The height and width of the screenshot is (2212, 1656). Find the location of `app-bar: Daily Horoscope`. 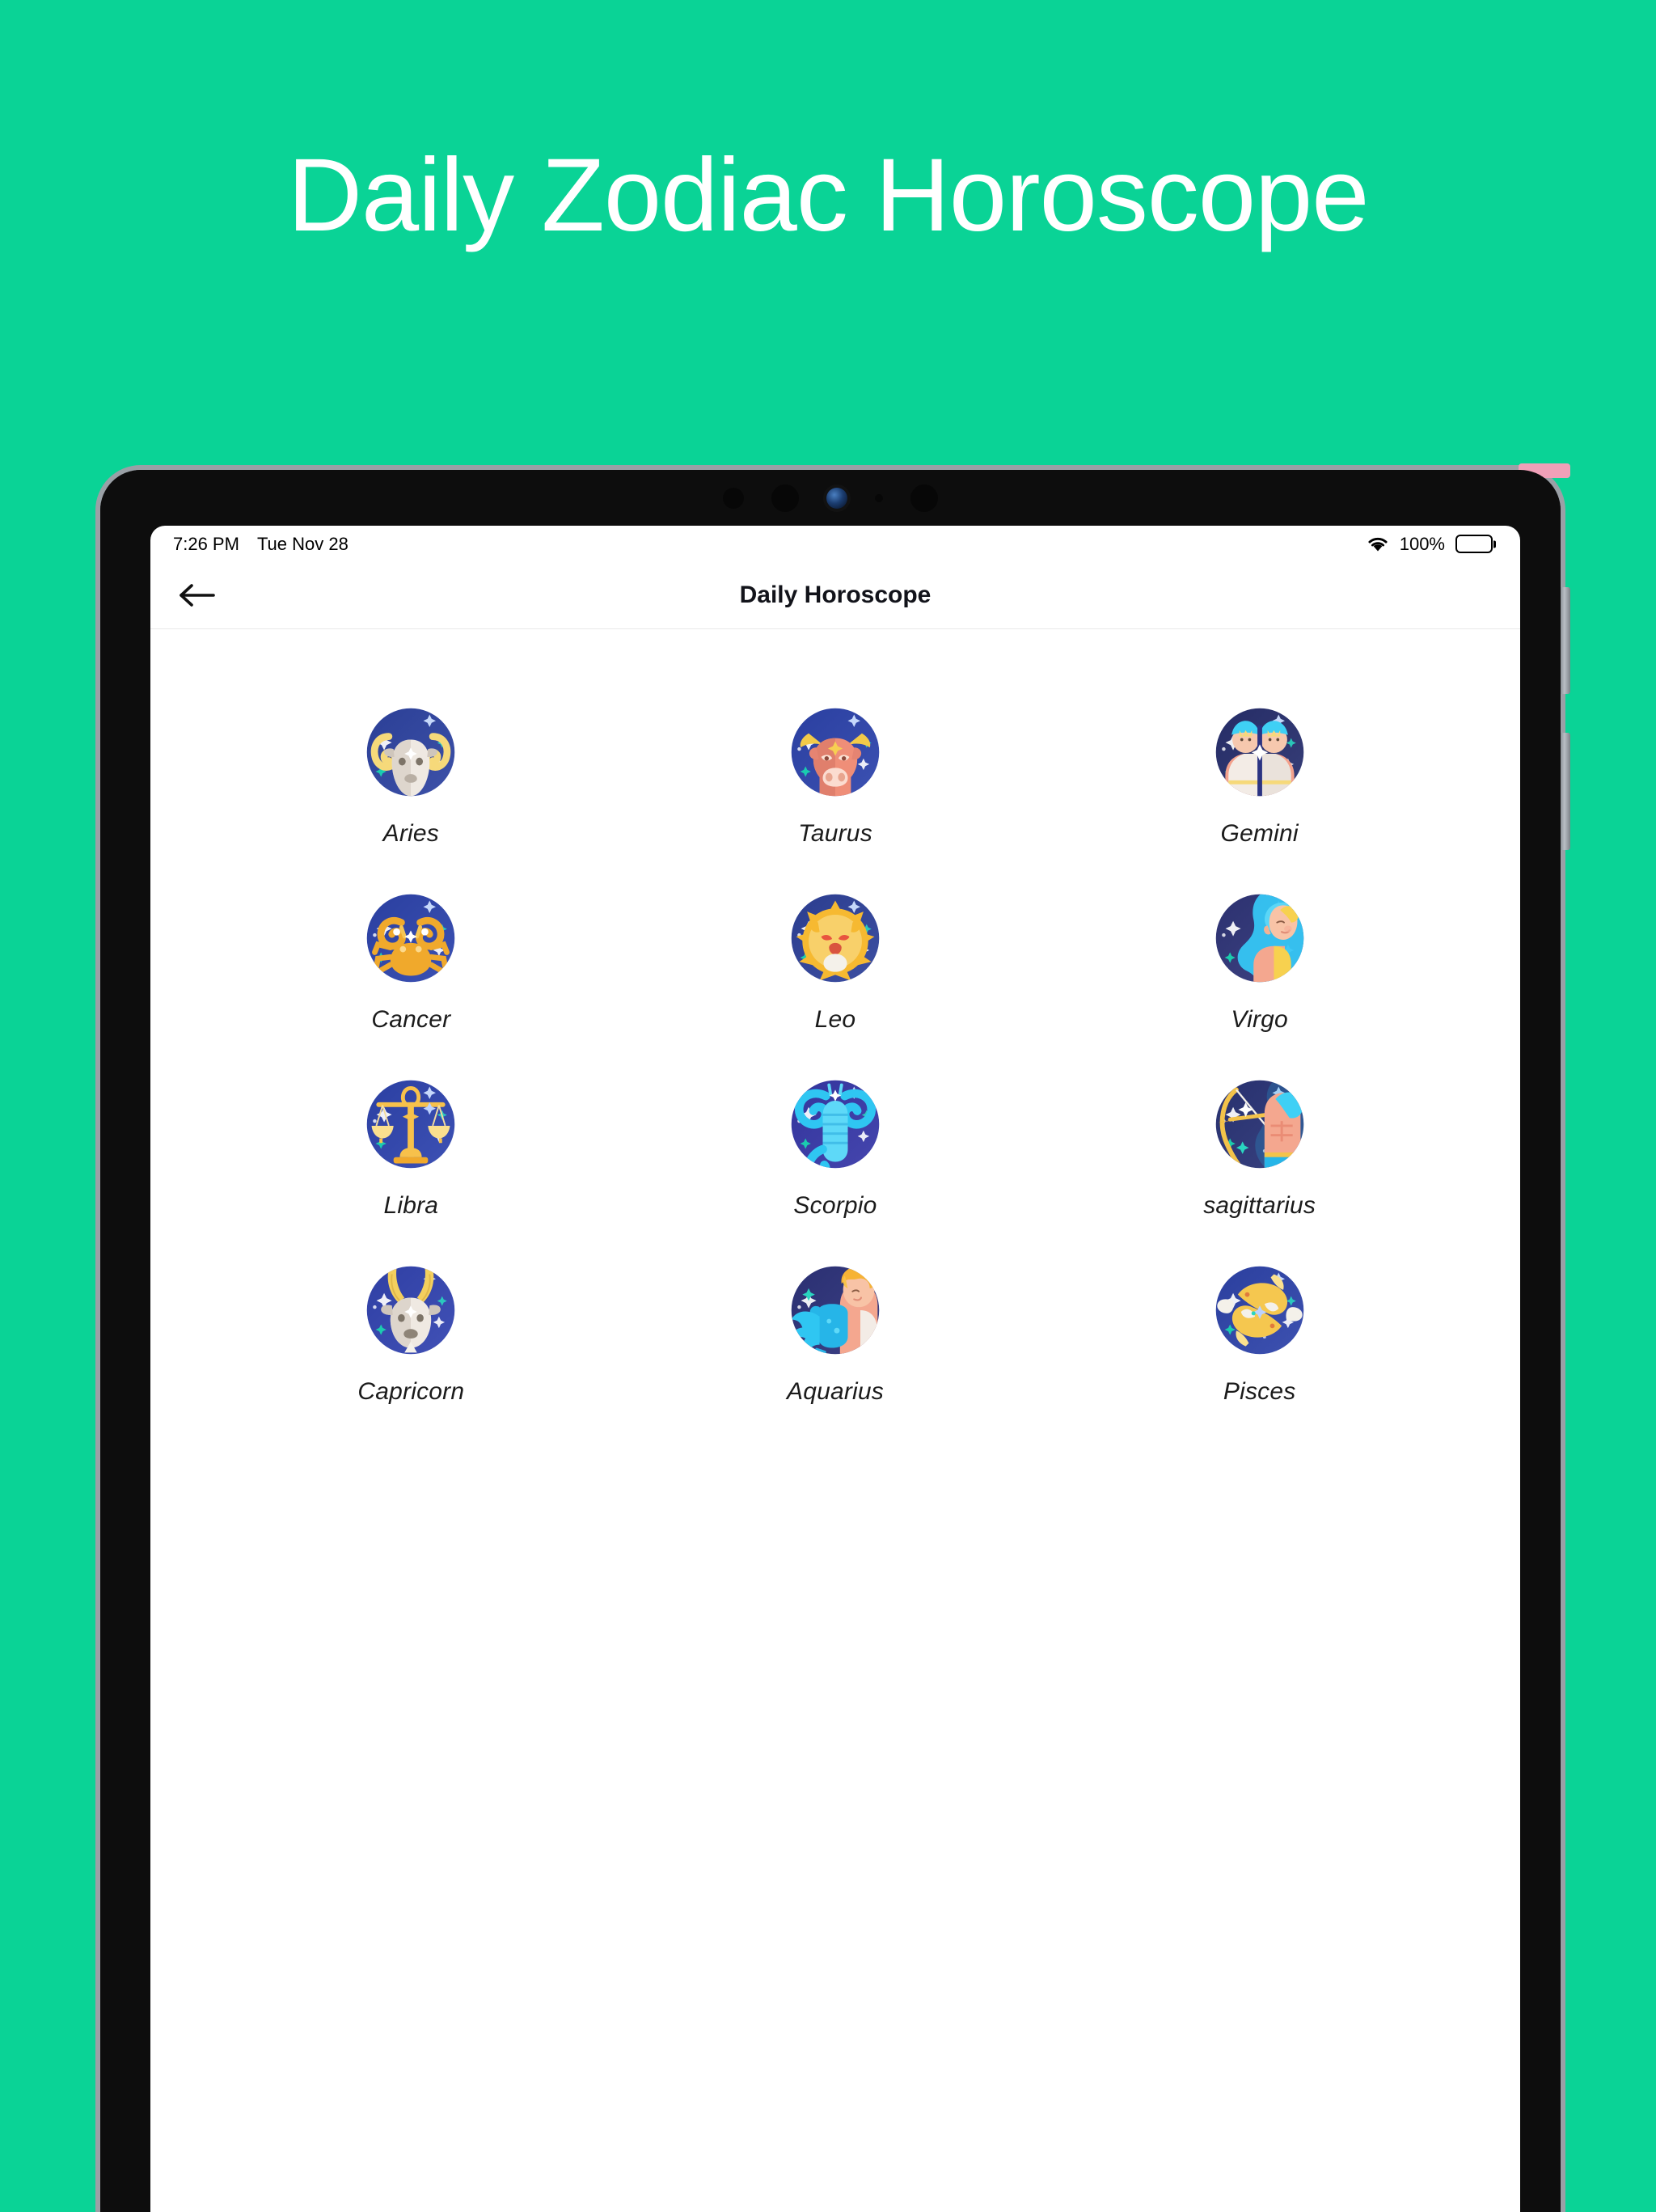

app-bar: Daily Horoscope is located at coordinates (835, 595).